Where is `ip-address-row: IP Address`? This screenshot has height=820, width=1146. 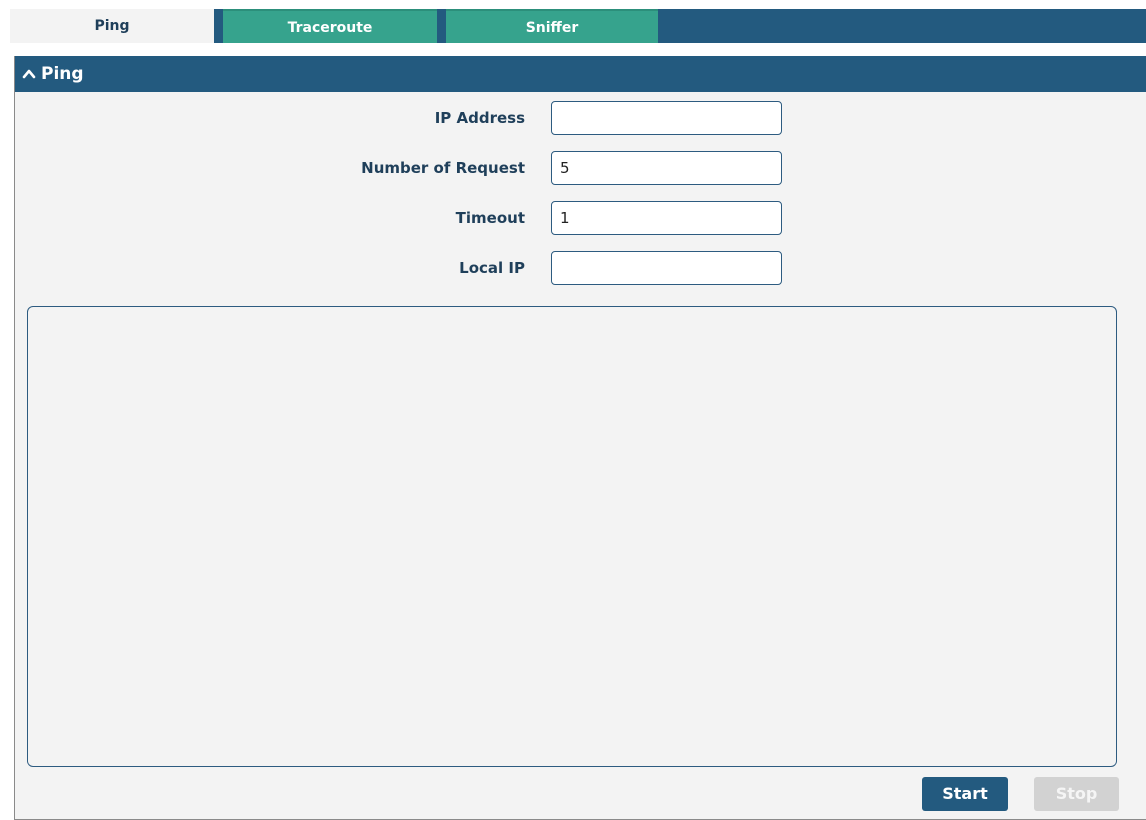
ip-address-row: IP Address is located at coordinates (398, 118).